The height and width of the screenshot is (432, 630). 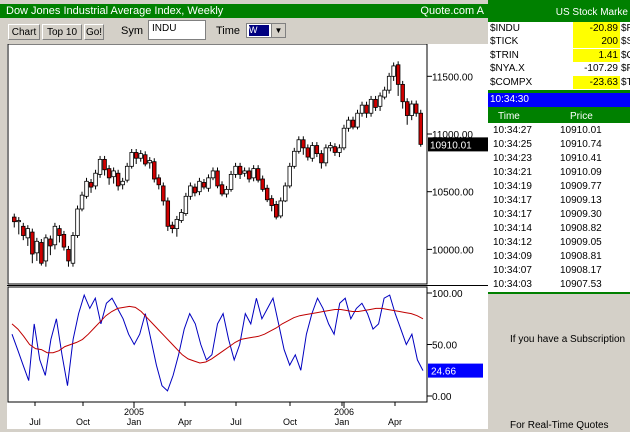 I want to click on quote-change: 1.41, so click(x=608, y=55).